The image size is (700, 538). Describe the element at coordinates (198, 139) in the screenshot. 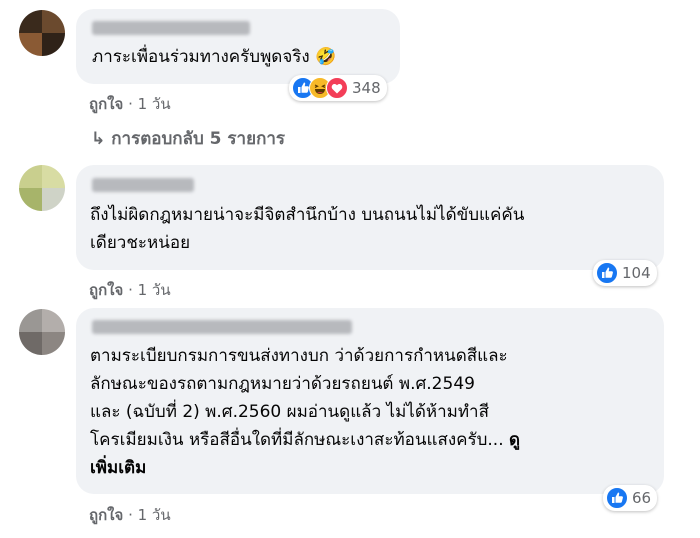

I see `replies-label: การตอบกลับ 5 รายการ` at that location.